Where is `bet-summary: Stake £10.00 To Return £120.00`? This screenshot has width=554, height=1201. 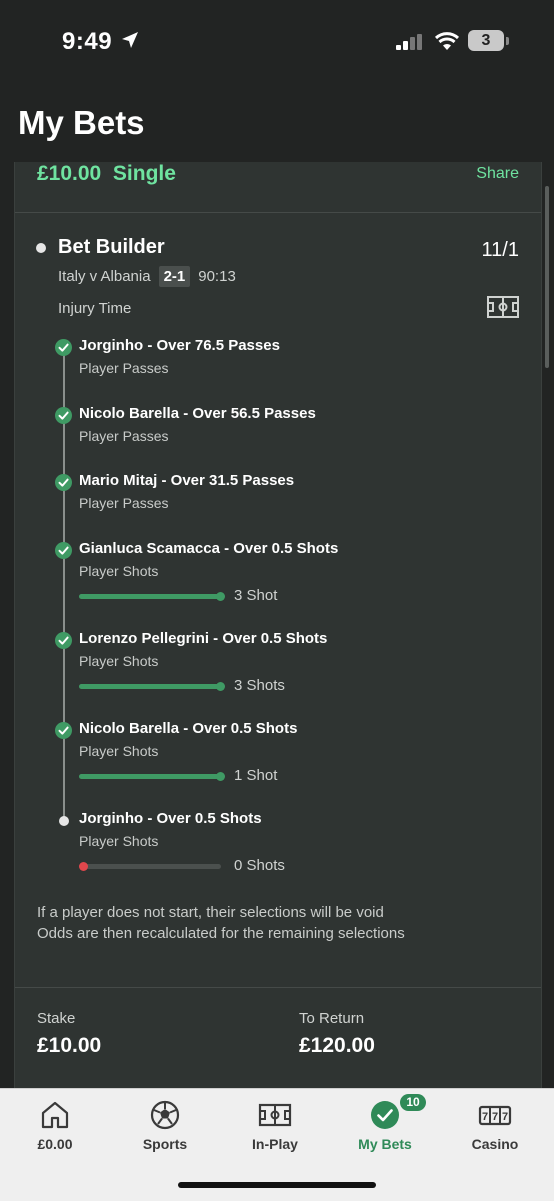 bet-summary: Stake £10.00 To Return £120.00 is located at coordinates (278, 1038).